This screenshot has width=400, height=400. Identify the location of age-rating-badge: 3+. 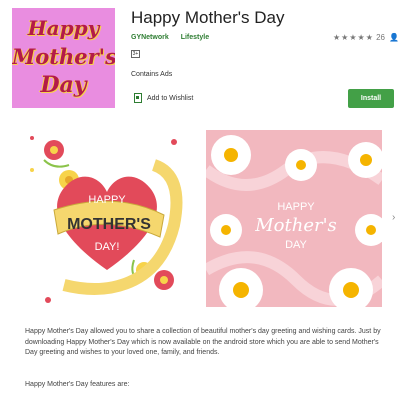
(135, 54).